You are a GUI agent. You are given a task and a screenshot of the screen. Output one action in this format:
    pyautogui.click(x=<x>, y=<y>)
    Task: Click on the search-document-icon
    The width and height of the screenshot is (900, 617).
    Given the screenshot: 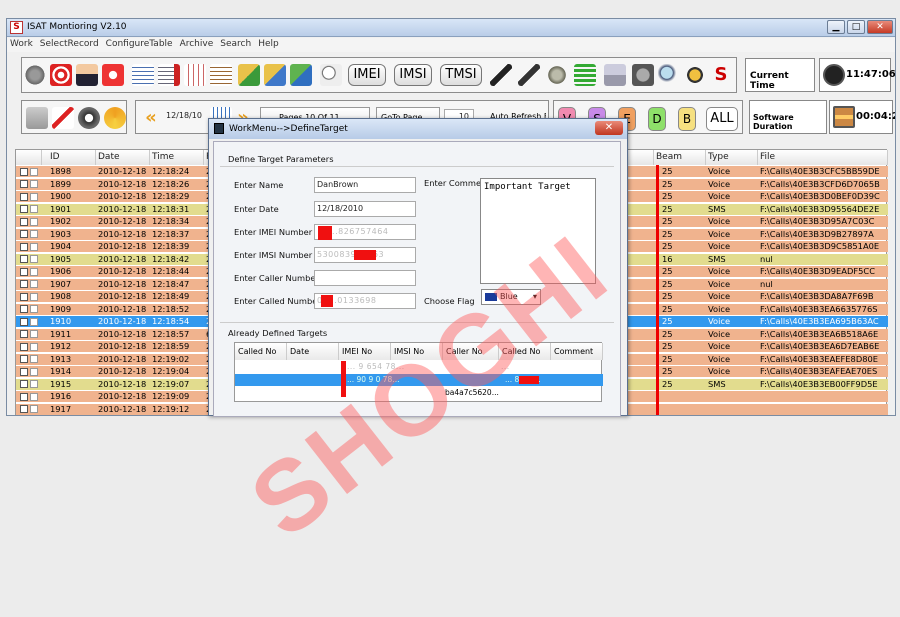 What is the action you would take?
    pyautogui.click(x=331, y=75)
    